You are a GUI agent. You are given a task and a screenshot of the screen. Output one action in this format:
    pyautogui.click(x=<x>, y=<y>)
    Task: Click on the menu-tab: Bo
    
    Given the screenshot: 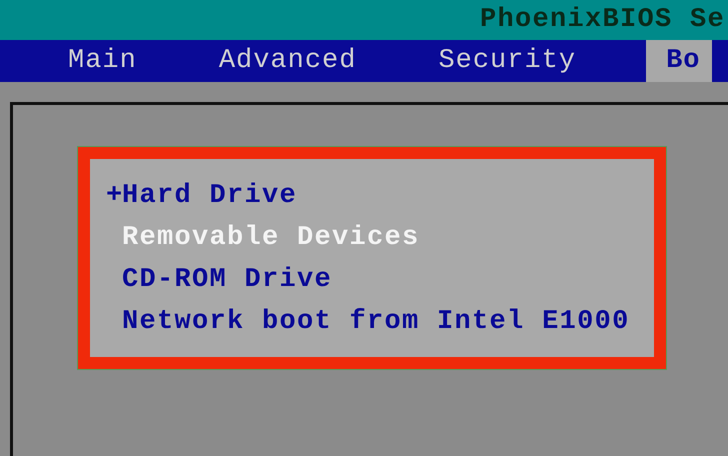 What is the action you would take?
    pyautogui.click(x=679, y=61)
    